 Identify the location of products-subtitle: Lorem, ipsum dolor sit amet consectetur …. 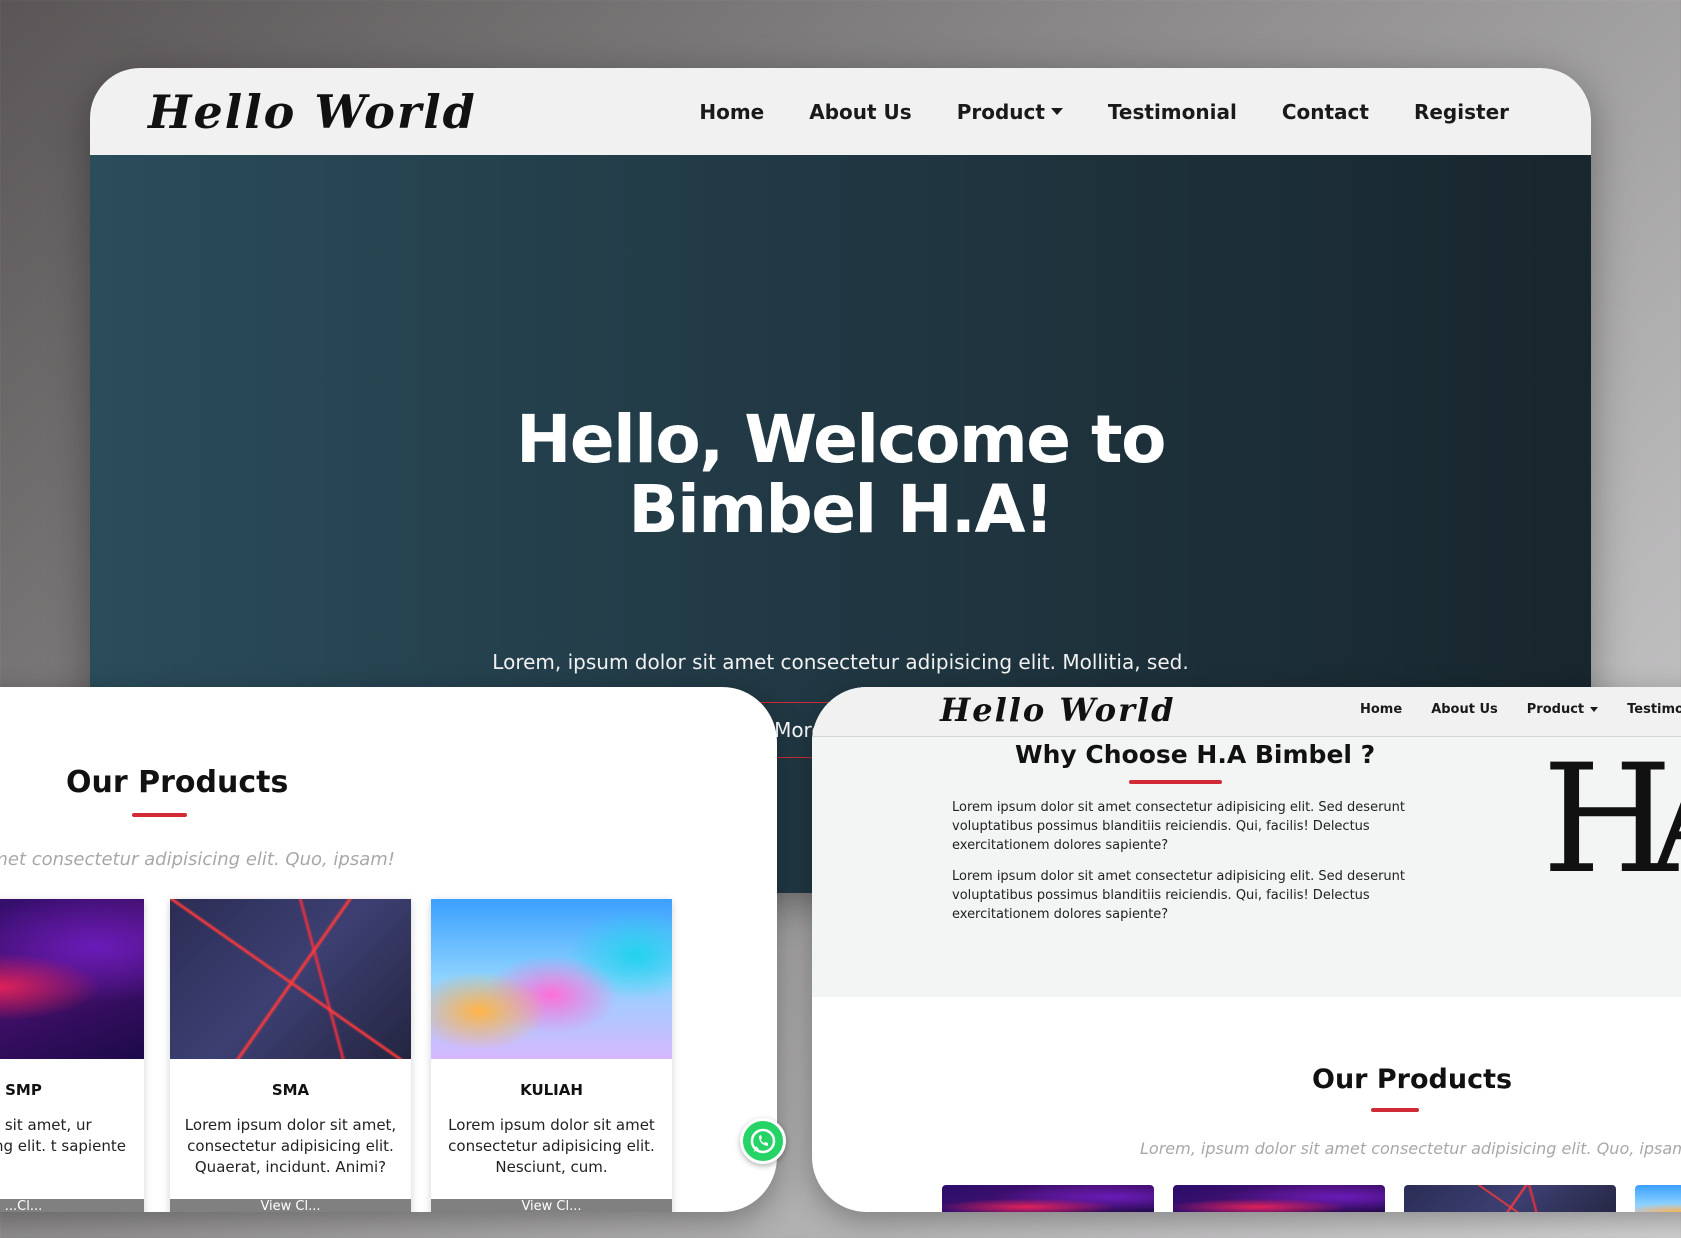
(1410, 1148).